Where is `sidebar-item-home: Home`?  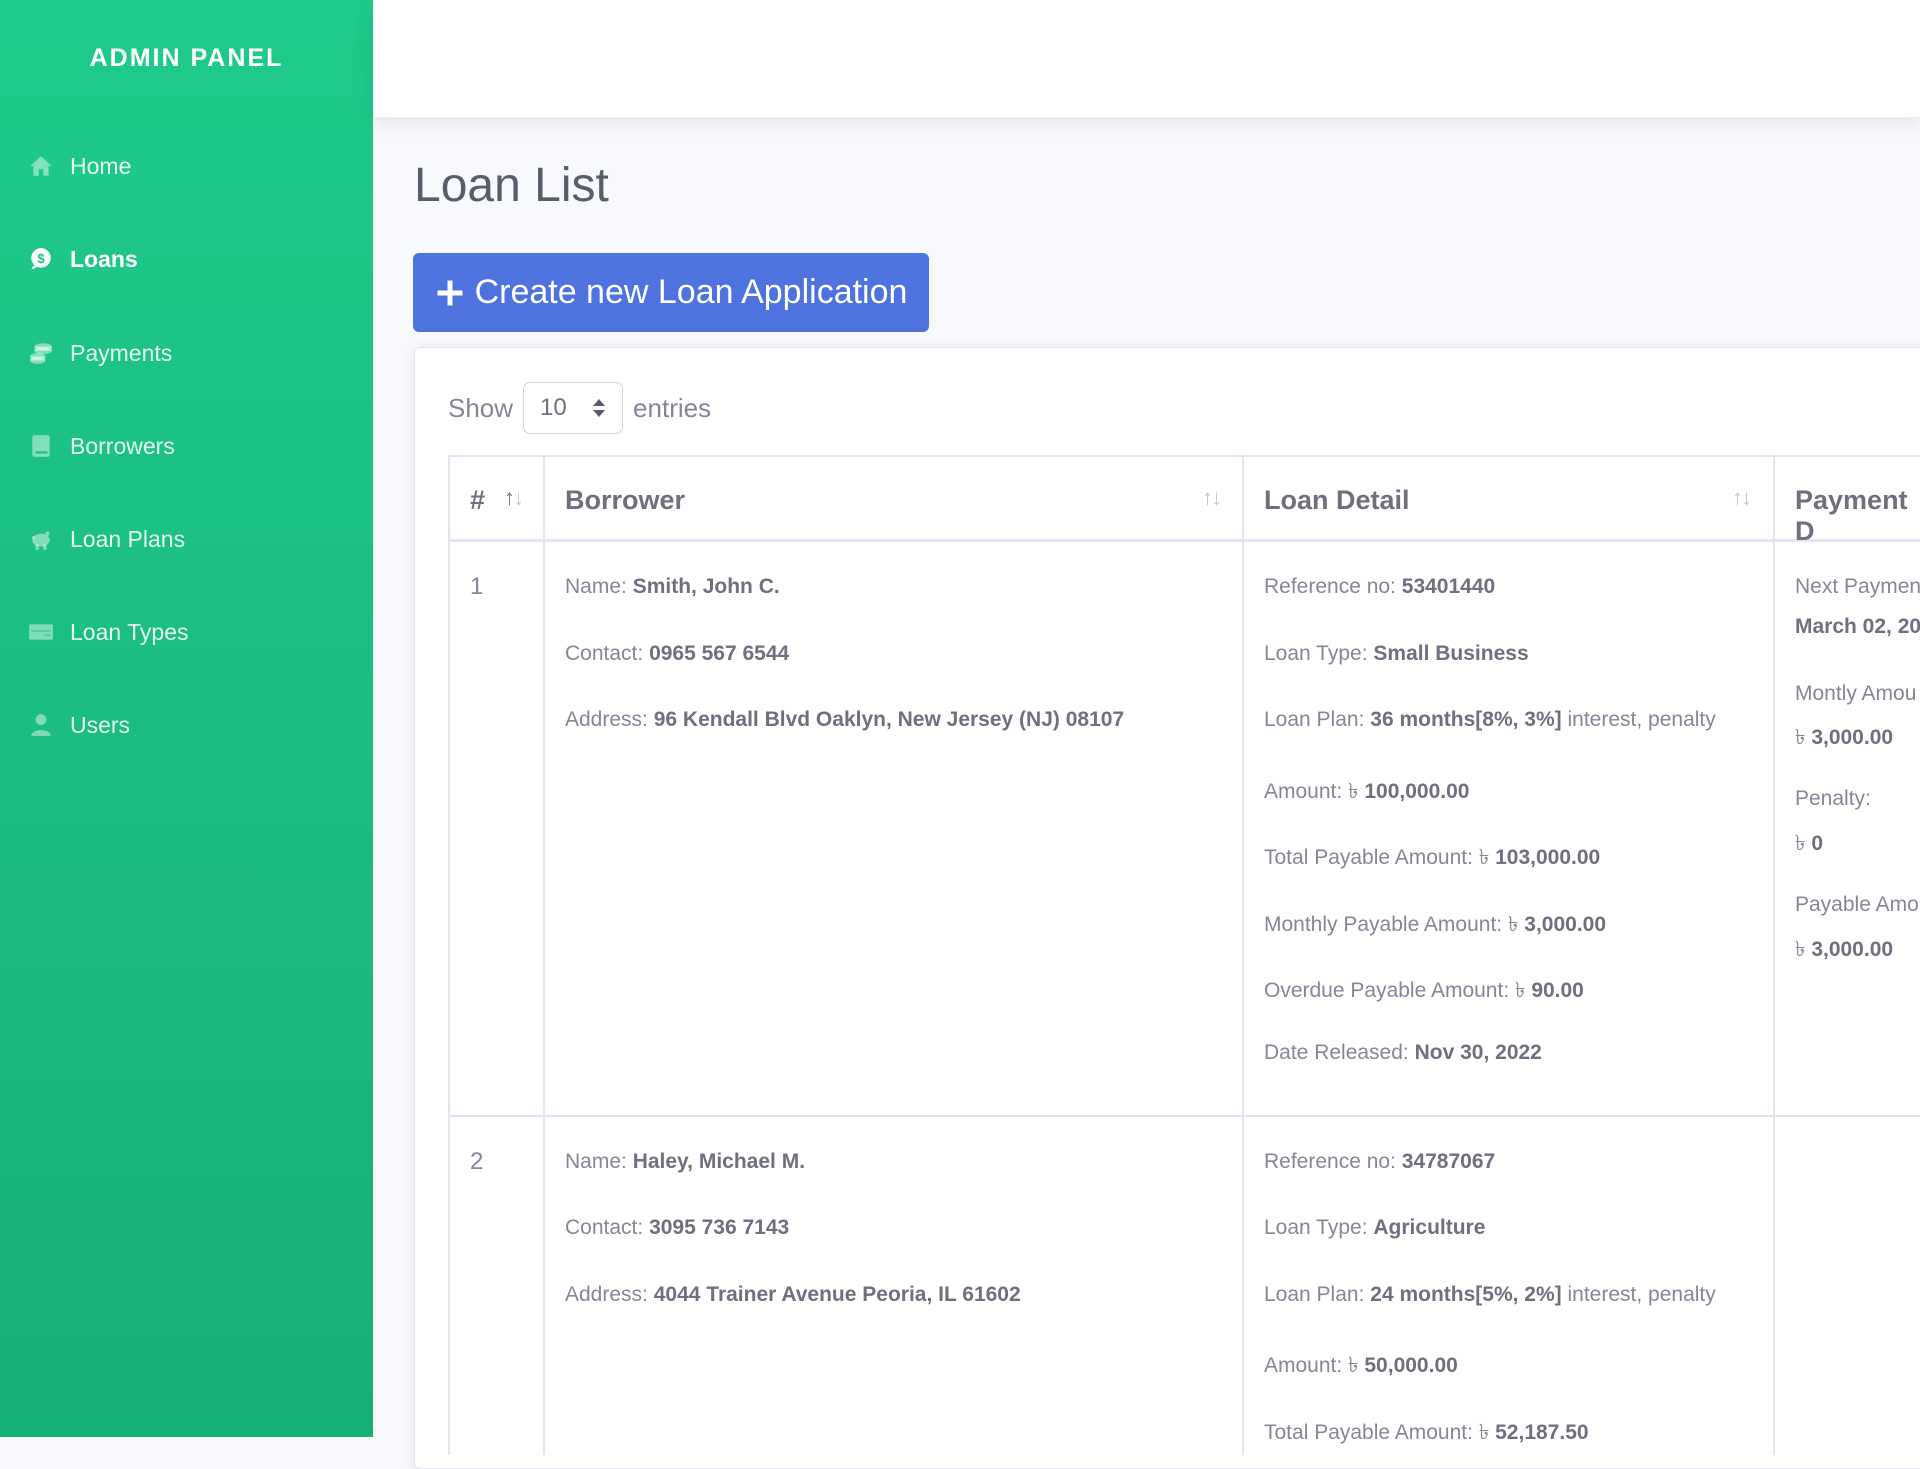 sidebar-item-home: Home is located at coordinates (79, 166).